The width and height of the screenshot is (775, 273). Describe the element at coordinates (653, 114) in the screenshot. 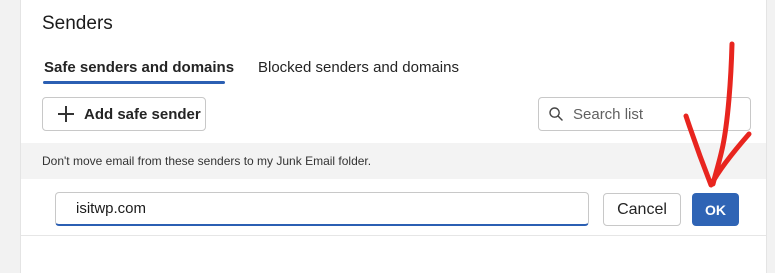

I see `search-input` at that location.